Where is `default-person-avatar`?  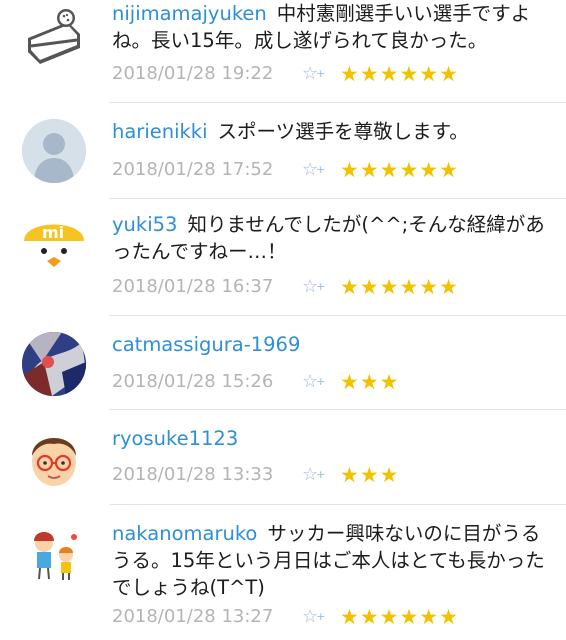 default-person-avatar is located at coordinates (54, 151).